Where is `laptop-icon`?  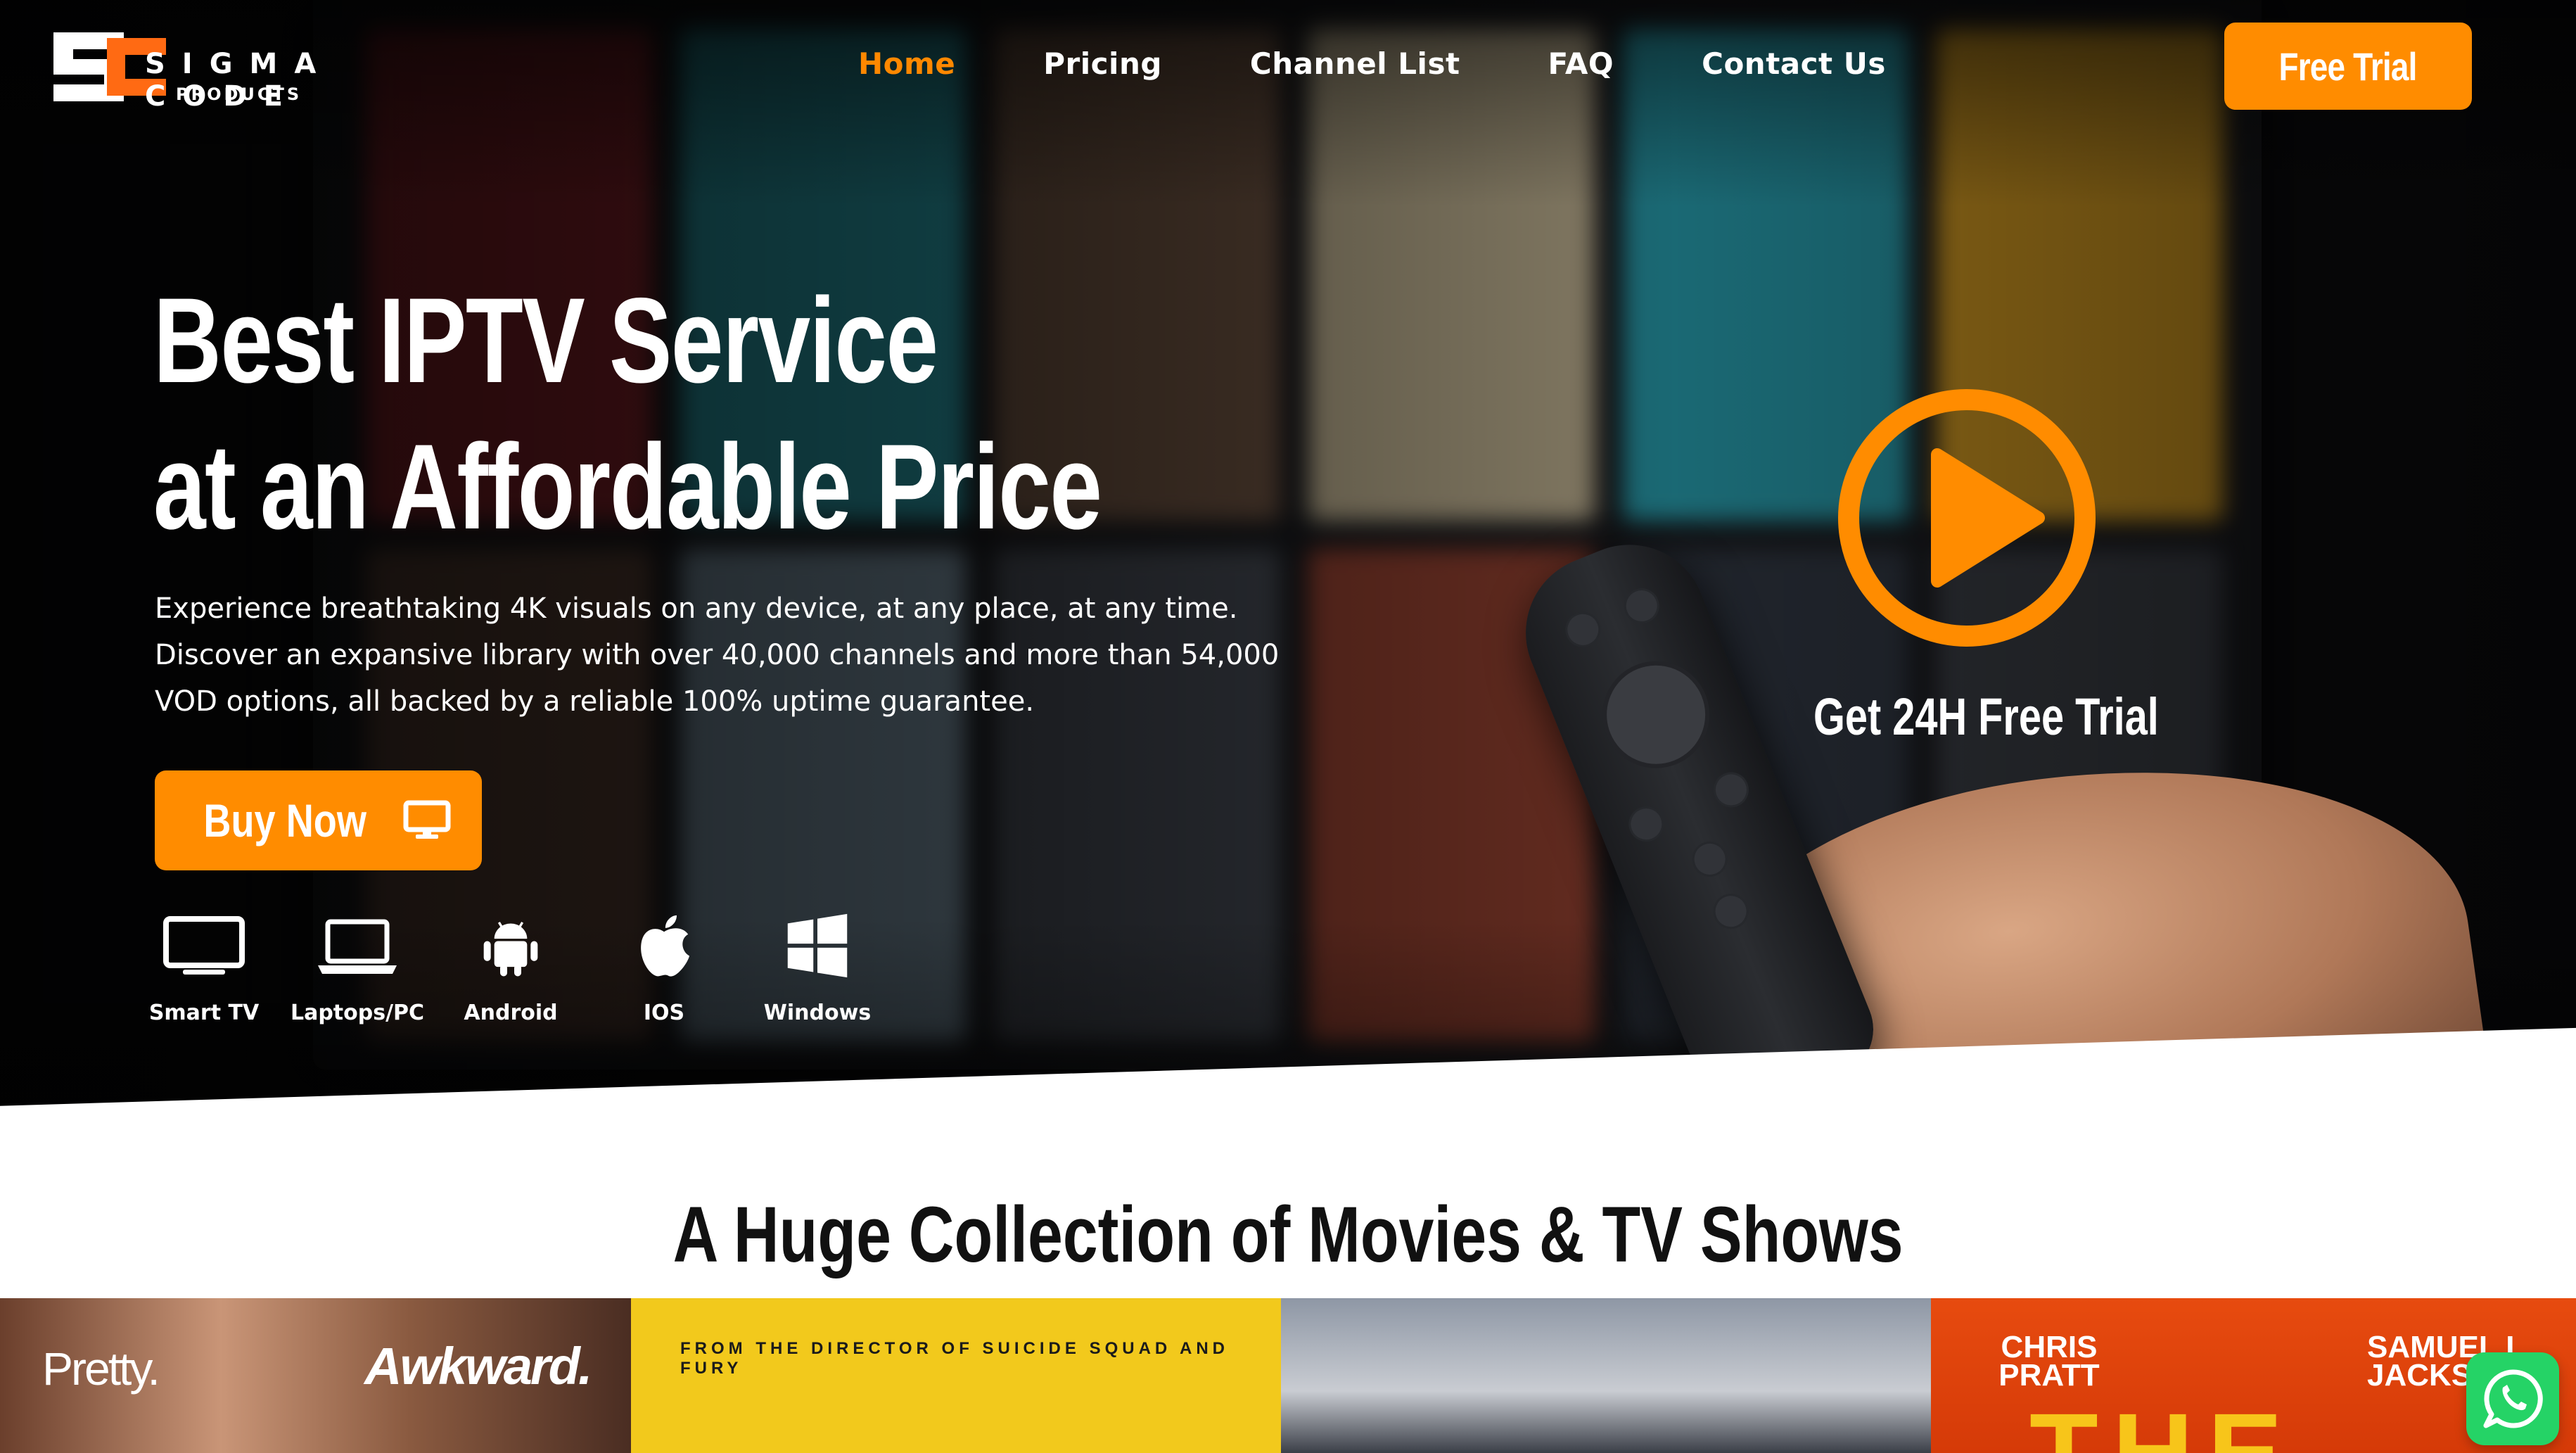 laptop-icon is located at coordinates (357, 946).